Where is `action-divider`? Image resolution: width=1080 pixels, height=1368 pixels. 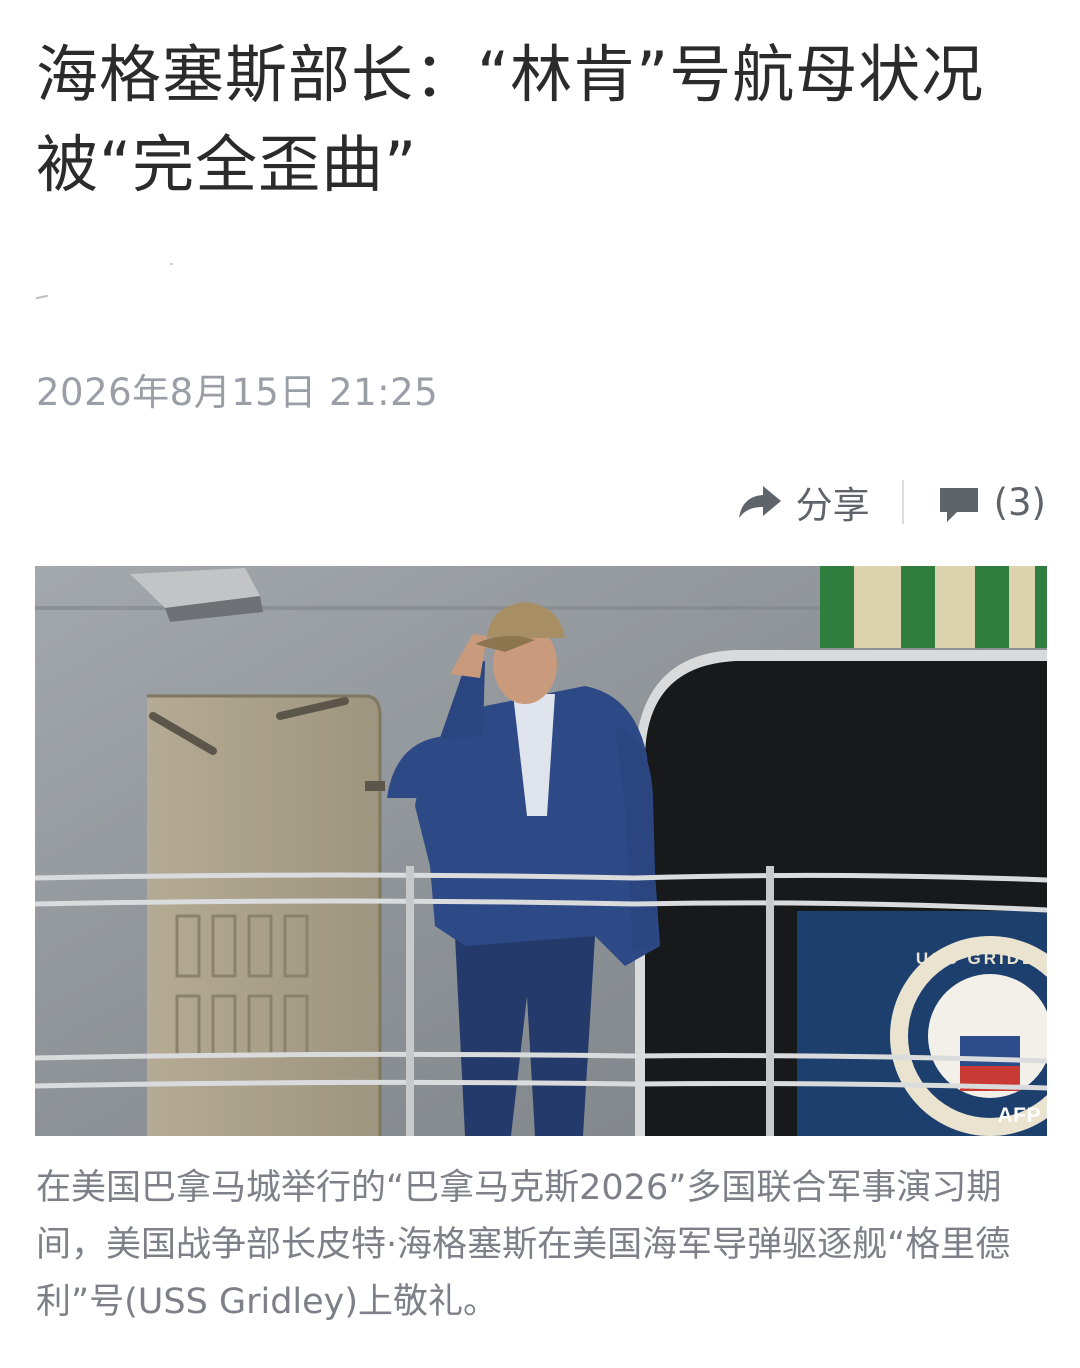 action-divider is located at coordinates (902, 502).